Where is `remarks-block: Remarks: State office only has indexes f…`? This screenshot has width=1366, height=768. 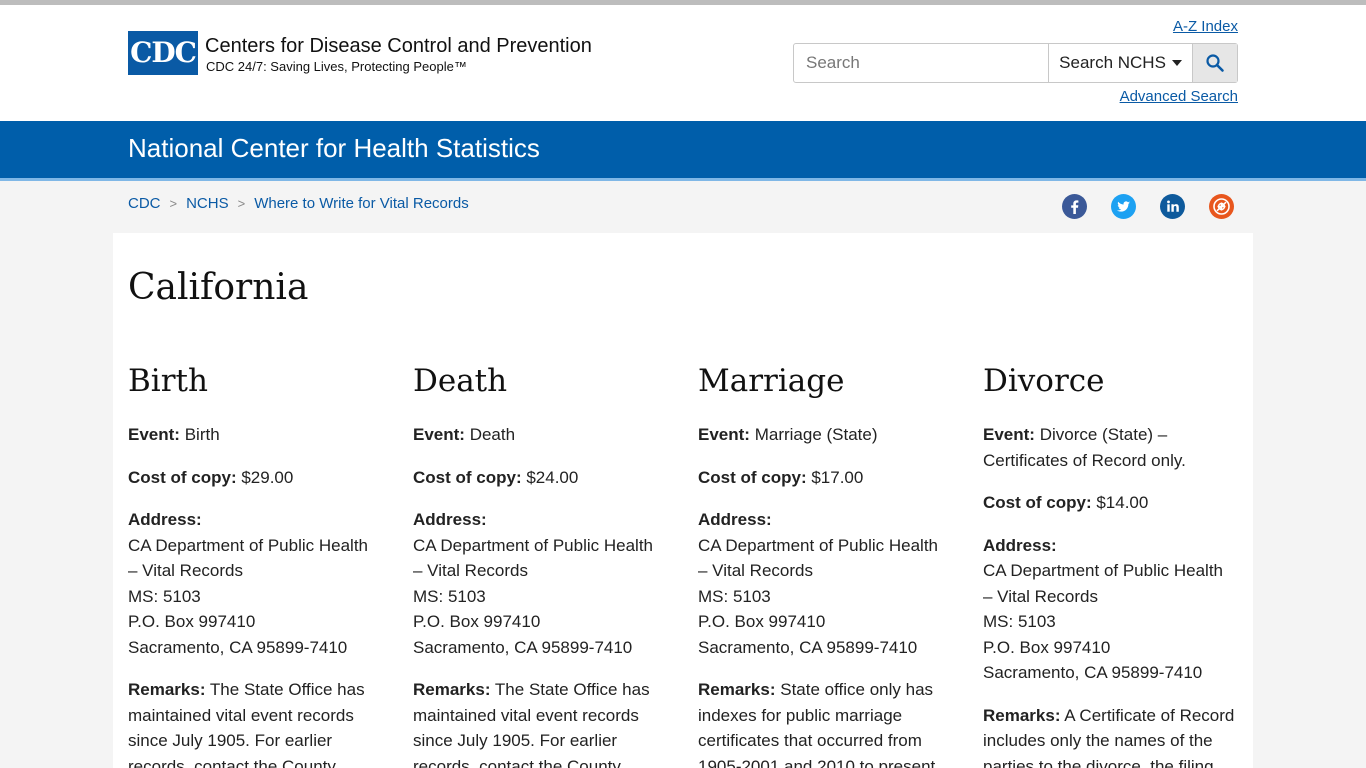
remarks-block: Remarks: State office only has indexes f… is located at coordinates (817, 724).